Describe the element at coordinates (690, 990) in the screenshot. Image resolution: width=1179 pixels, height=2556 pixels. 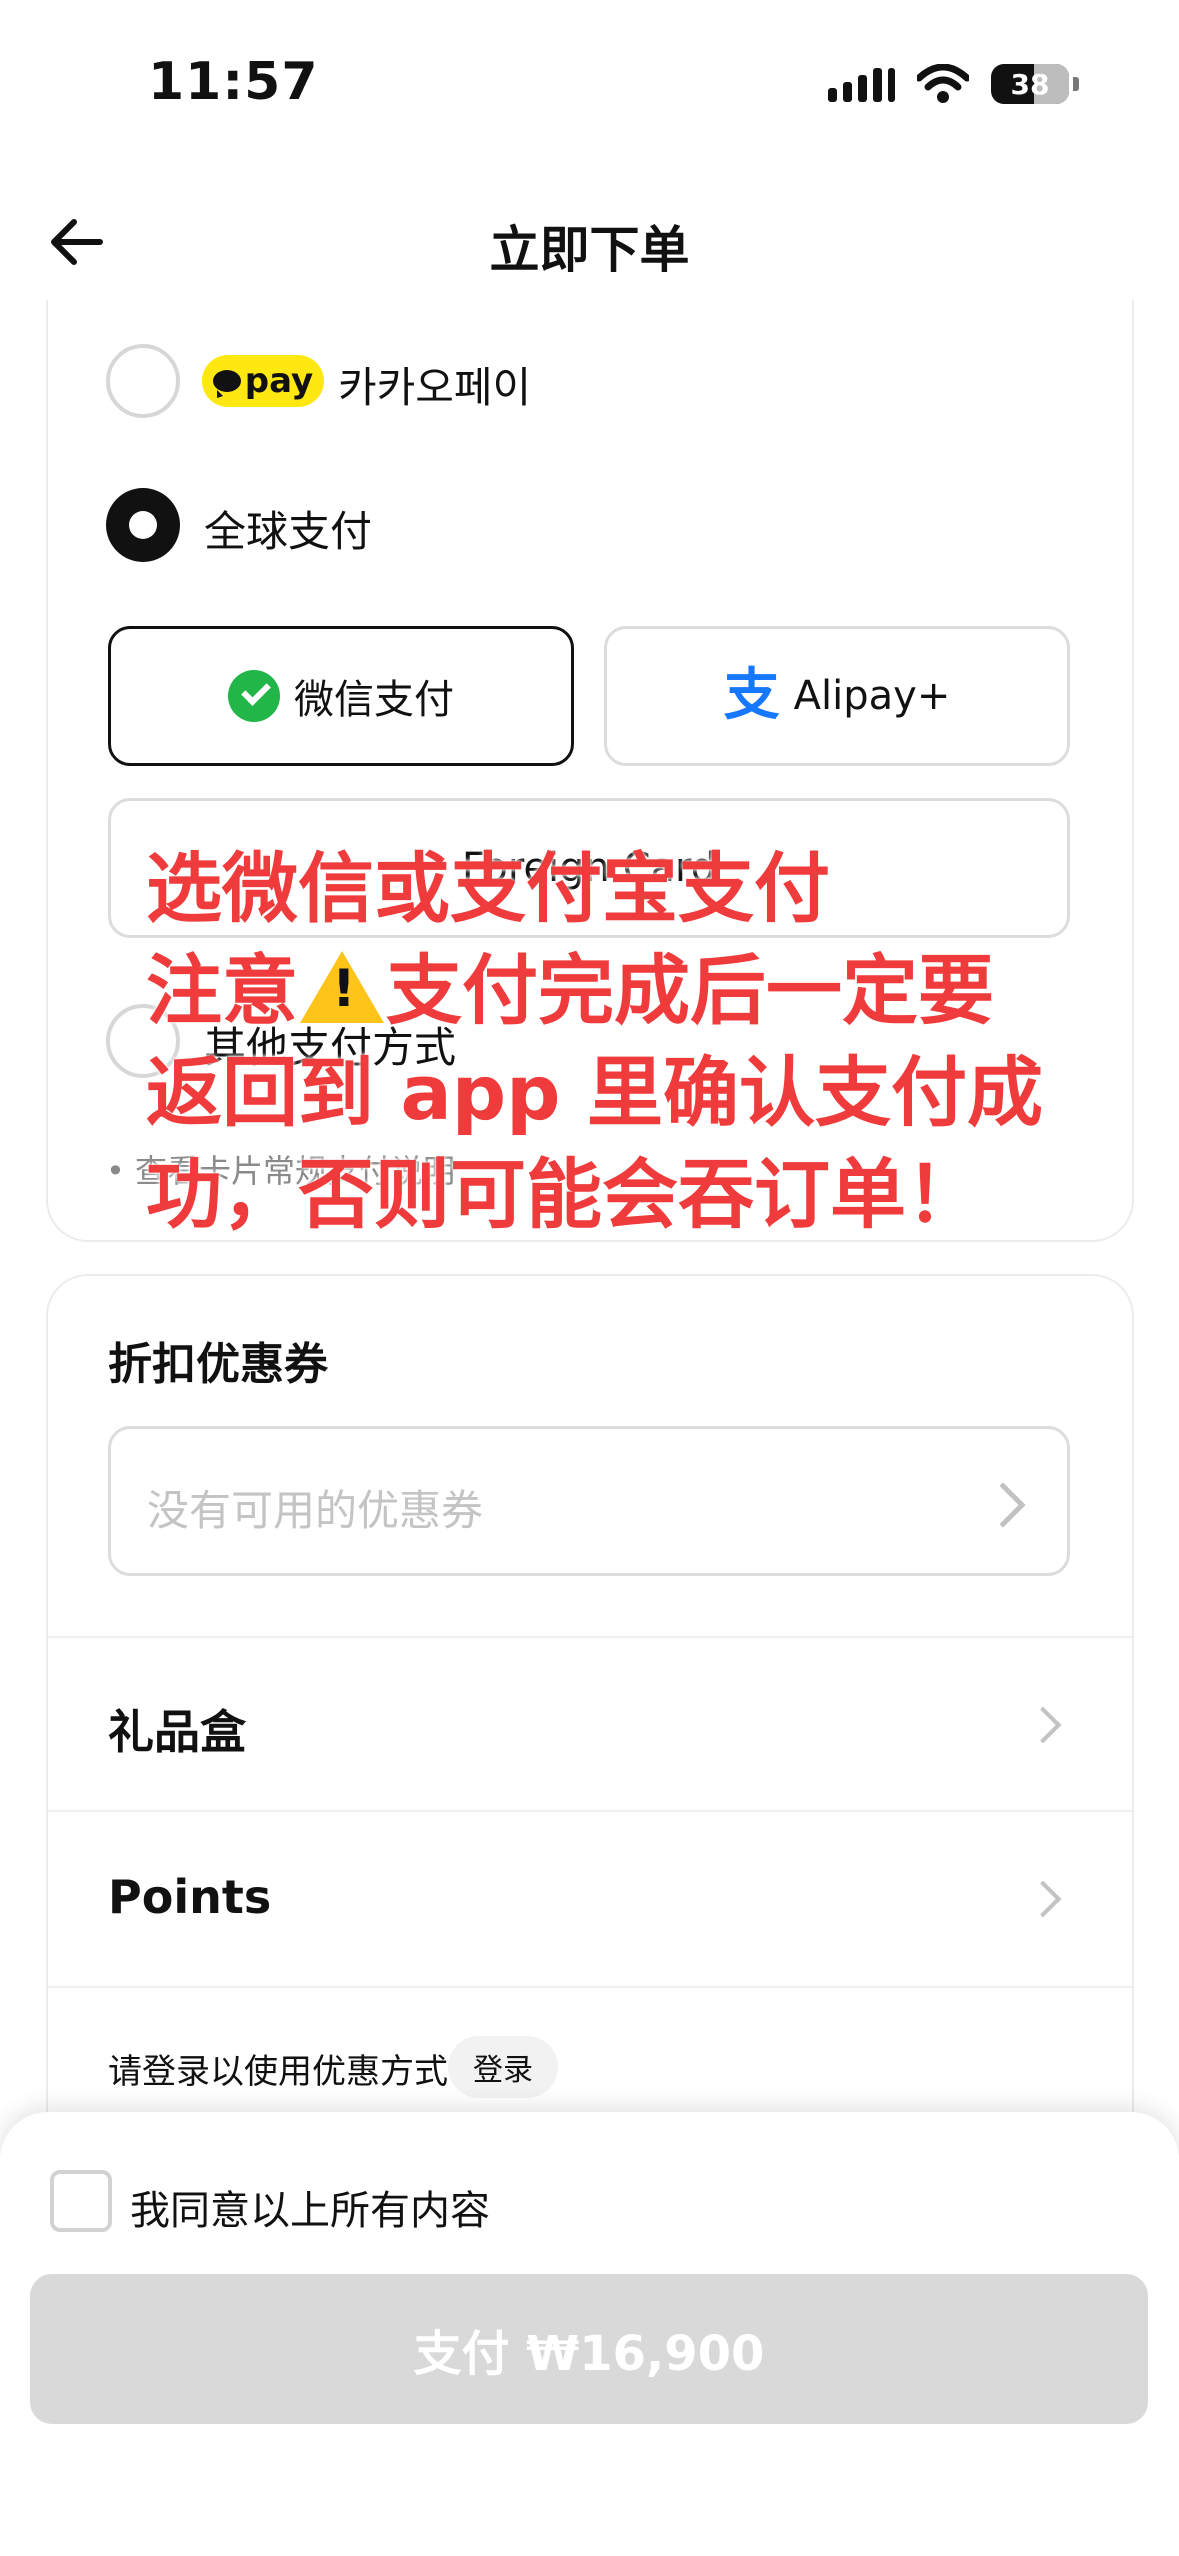
I see `warning-line-2-end: 支付完成后一定要` at that location.